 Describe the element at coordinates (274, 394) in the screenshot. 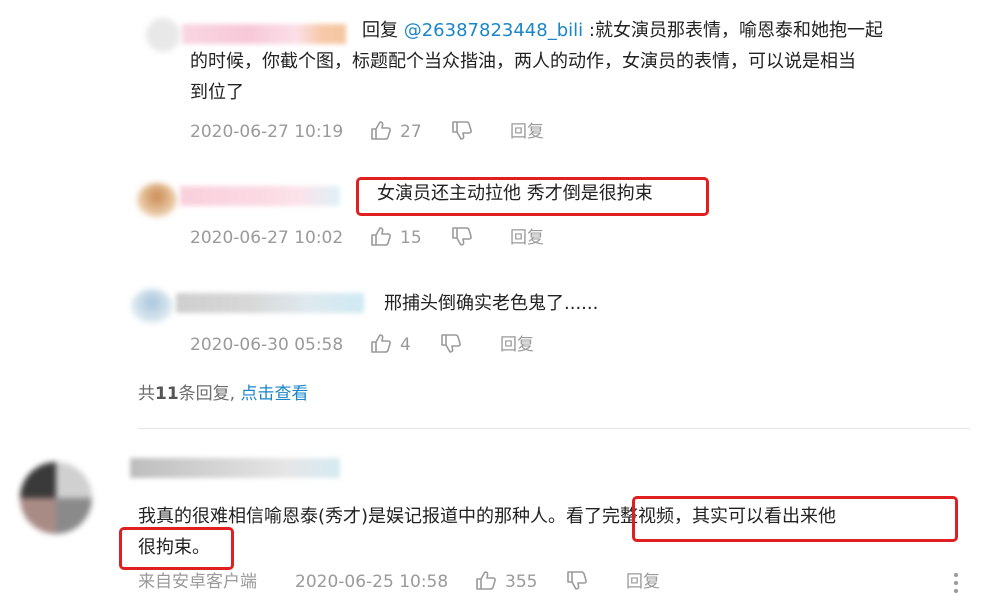

I see `view-replies-link: 点击查看` at that location.